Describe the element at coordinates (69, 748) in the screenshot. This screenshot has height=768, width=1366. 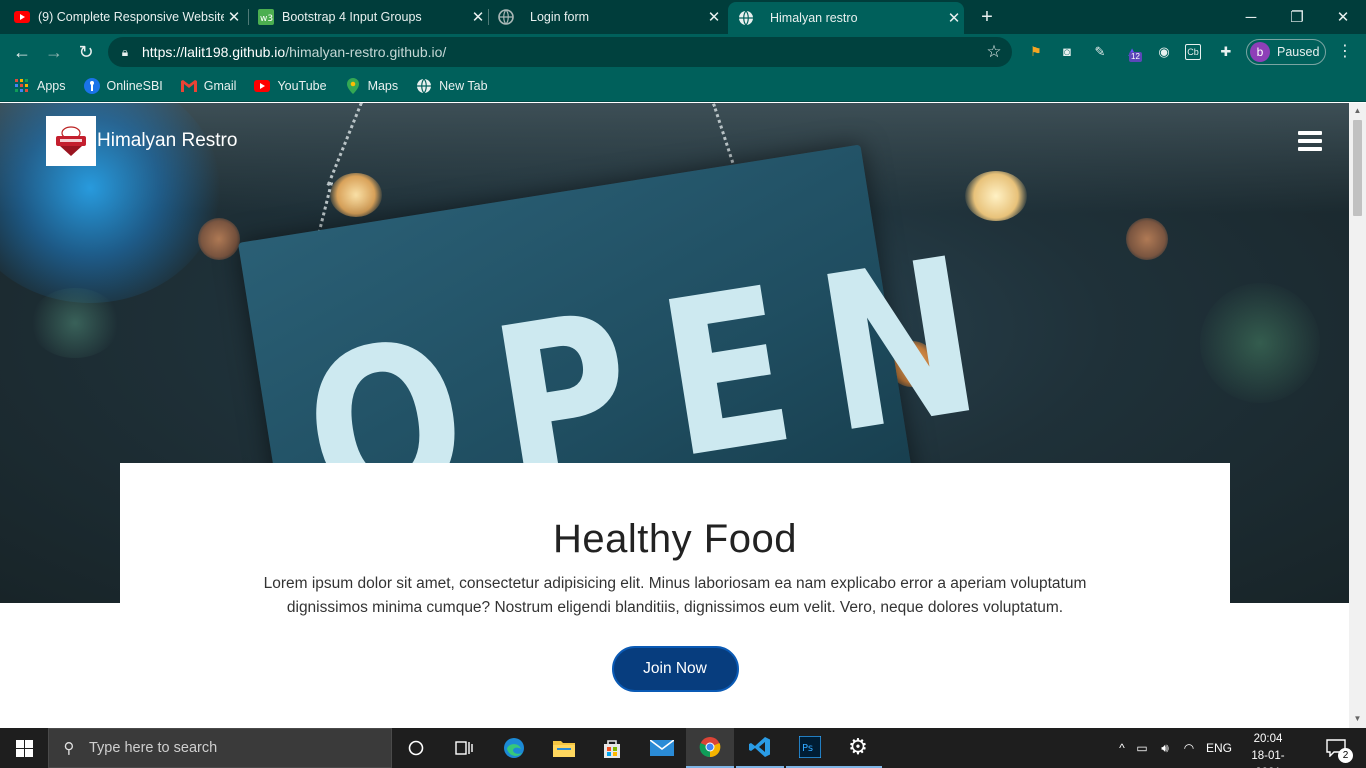
I see `search-icon: ⚲` at that location.